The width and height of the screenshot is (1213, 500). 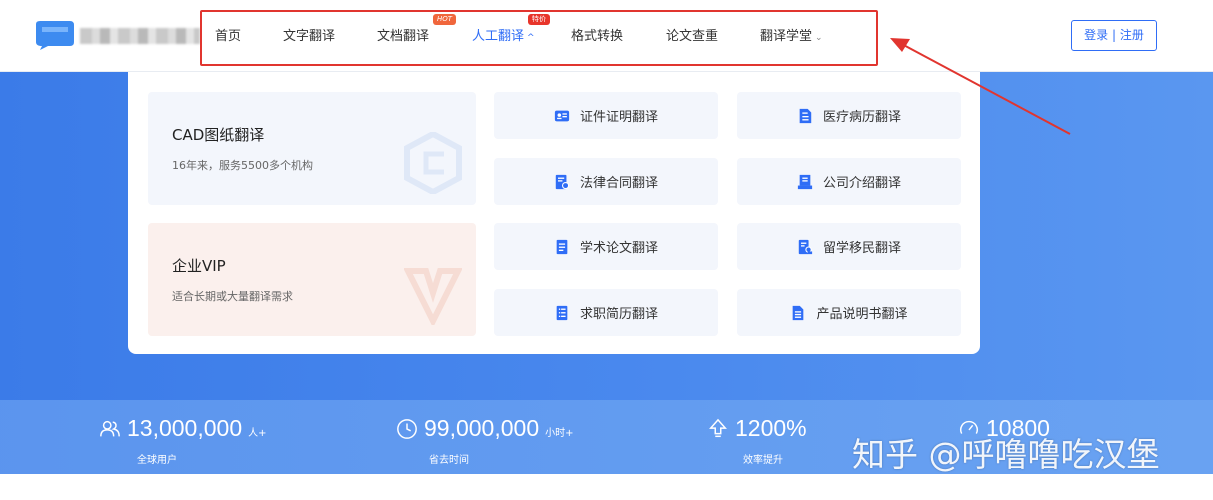 What do you see at coordinates (228, 34) in the screenshot?
I see `nav-item-home: 首页` at bounding box center [228, 34].